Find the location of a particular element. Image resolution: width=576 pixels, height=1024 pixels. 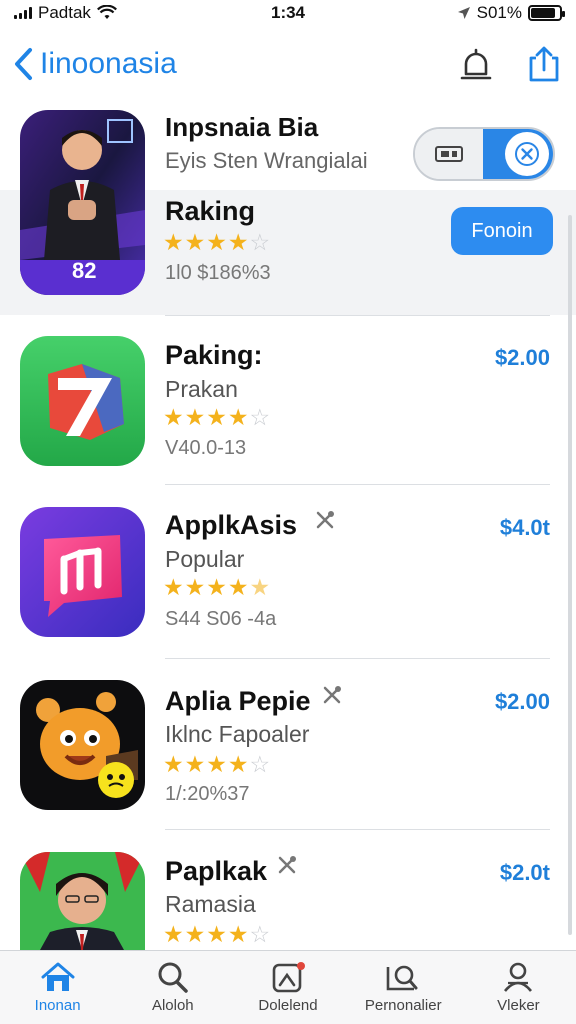

app-title: ApplkAsis is located at coordinates (231, 525).